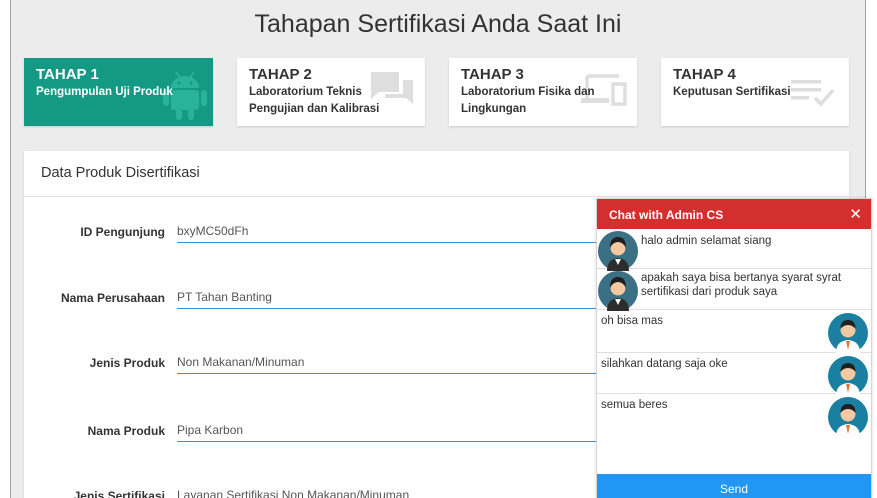 The image size is (877, 498). Describe the element at coordinates (734, 486) in the screenshot. I see `send-button: Send` at that location.